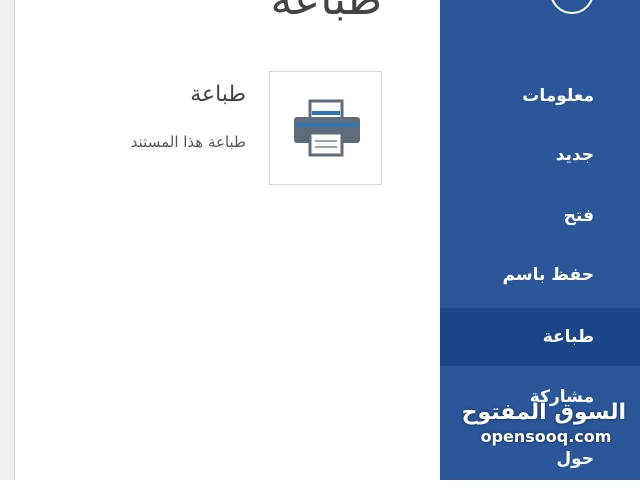 Image resolution: width=640 pixels, height=488 pixels. I want to click on sidebar-item-label: معلومات, so click(558, 96).